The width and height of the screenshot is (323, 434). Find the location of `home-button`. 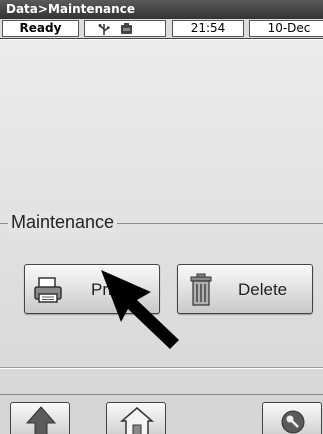

home-button is located at coordinates (136, 418).